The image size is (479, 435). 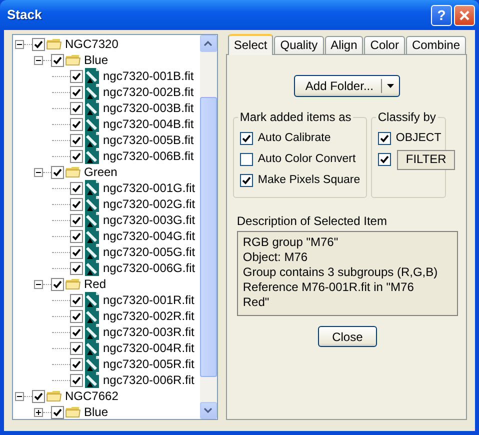 I want to click on tree-item: ngc7320-006B.fit, so click(x=106, y=156).